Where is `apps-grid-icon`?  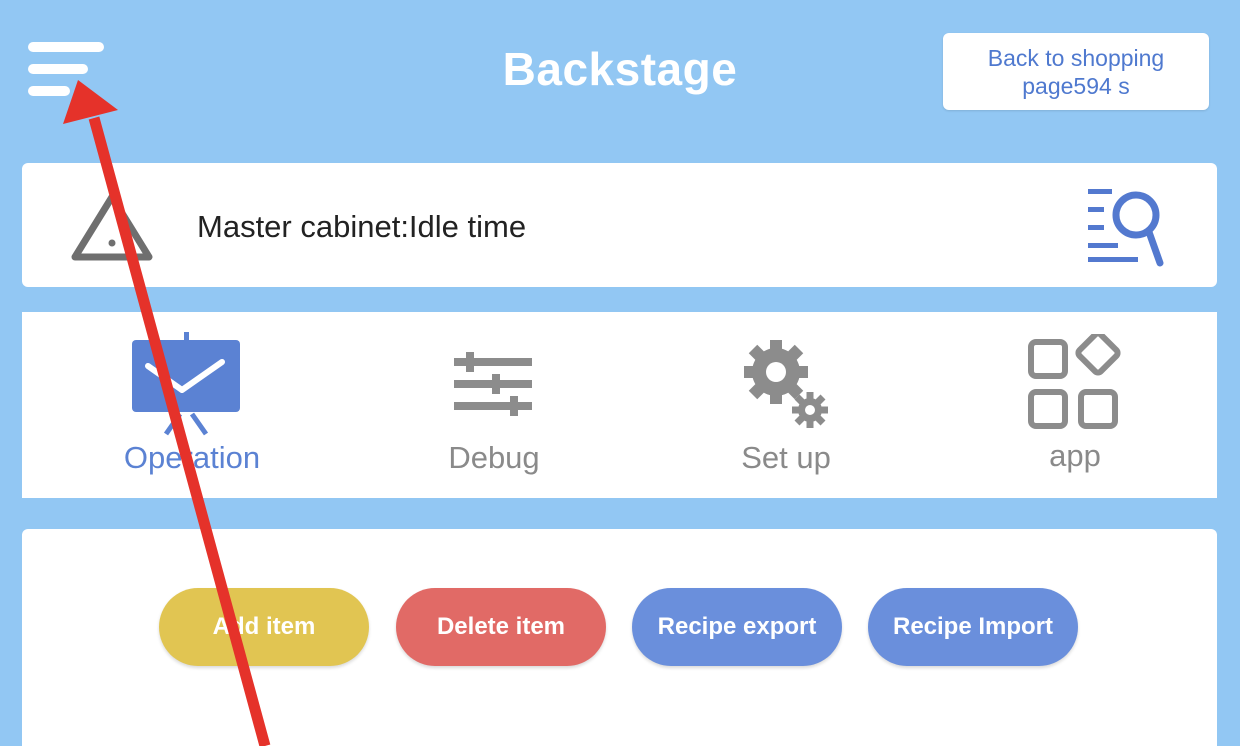
apps-grid-icon is located at coordinates (1074, 381).